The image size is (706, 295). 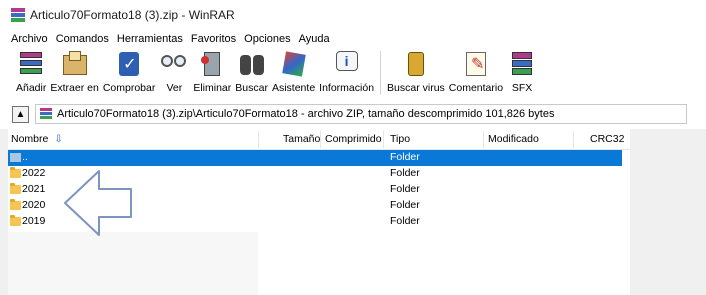 I want to click on find-button: Buscar, so click(x=251, y=74).